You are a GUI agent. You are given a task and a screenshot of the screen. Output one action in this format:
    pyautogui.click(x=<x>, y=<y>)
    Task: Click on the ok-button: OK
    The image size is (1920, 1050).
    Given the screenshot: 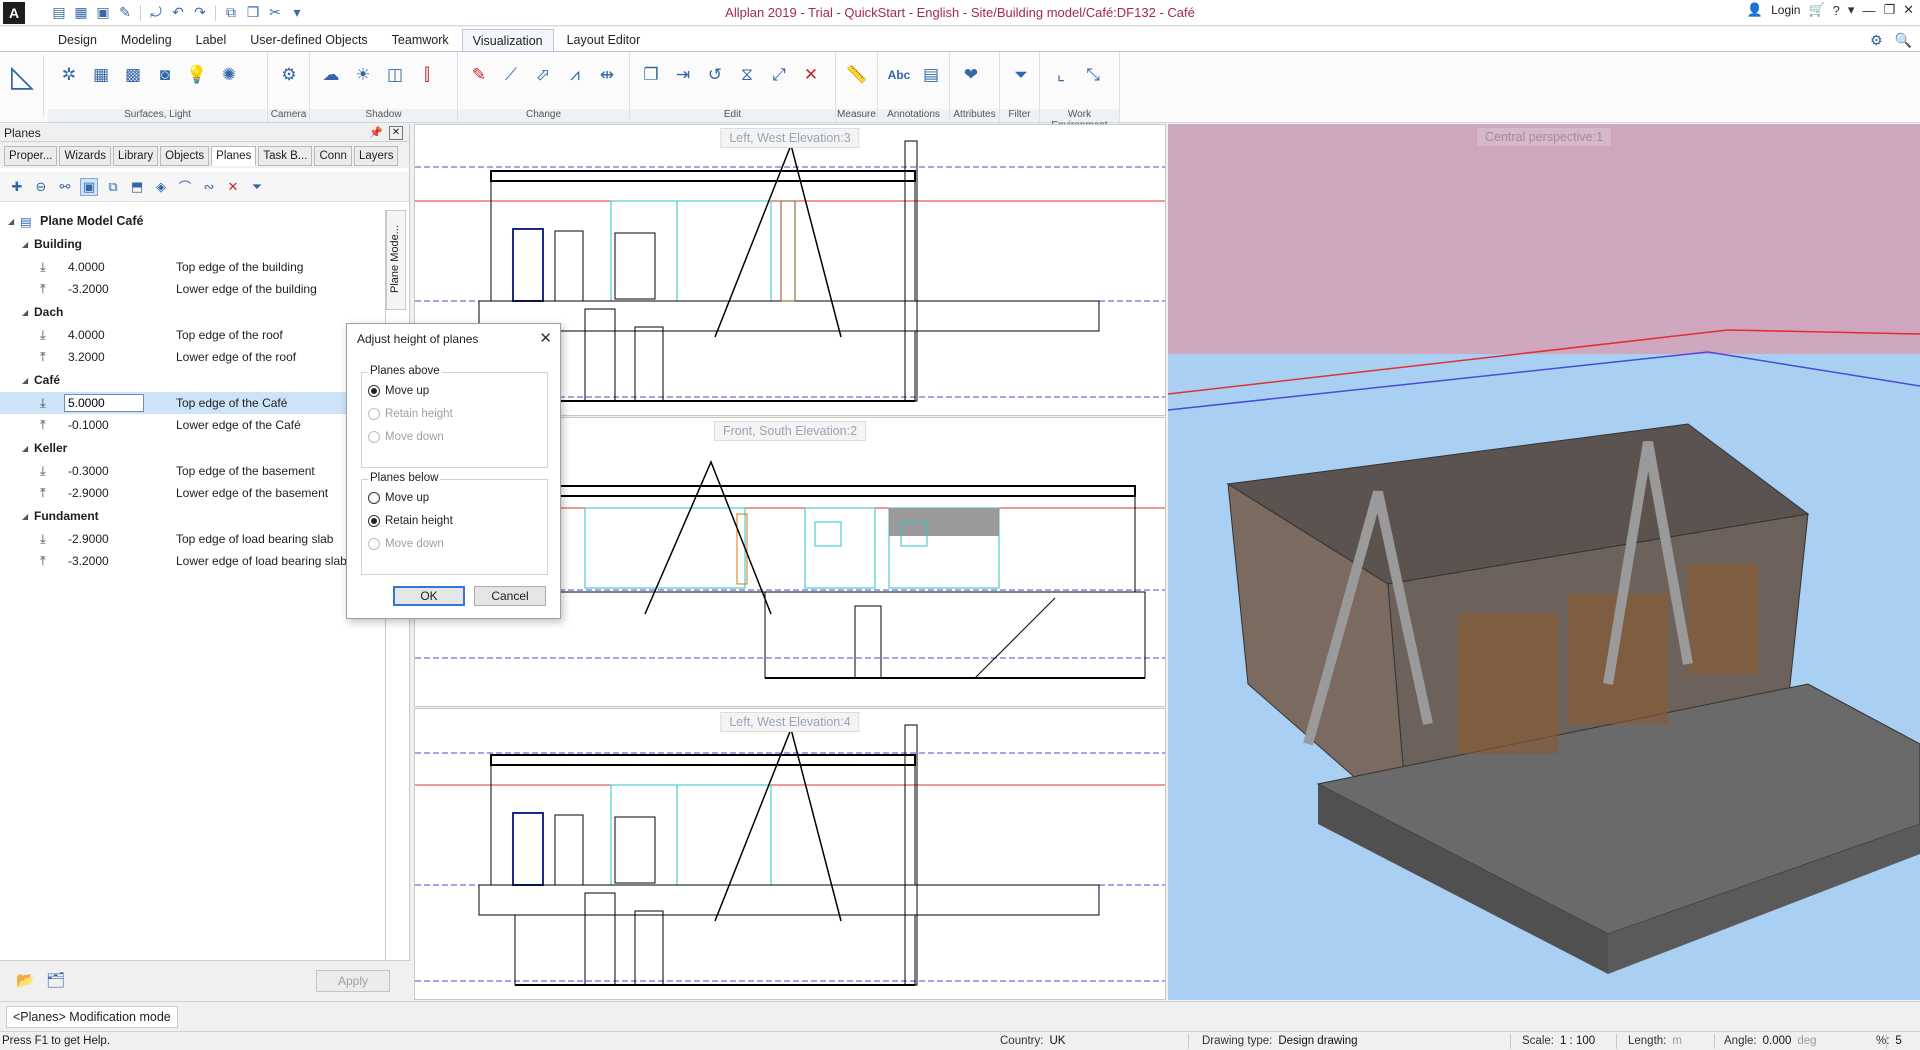 What is the action you would take?
    pyautogui.click(x=429, y=596)
    